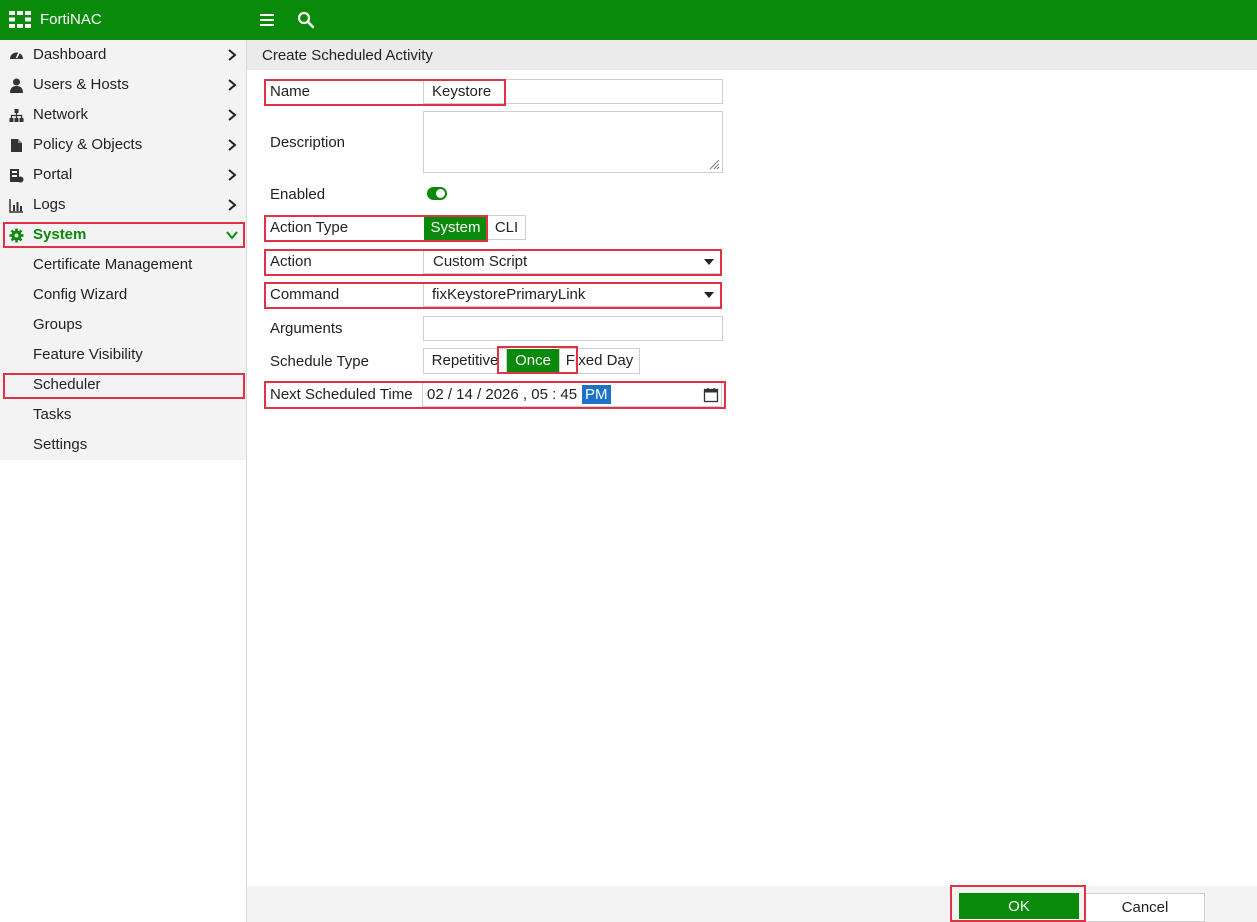  I want to click on sidebar-subitem-certificate-management: Certificate Management, so click(123, 265).